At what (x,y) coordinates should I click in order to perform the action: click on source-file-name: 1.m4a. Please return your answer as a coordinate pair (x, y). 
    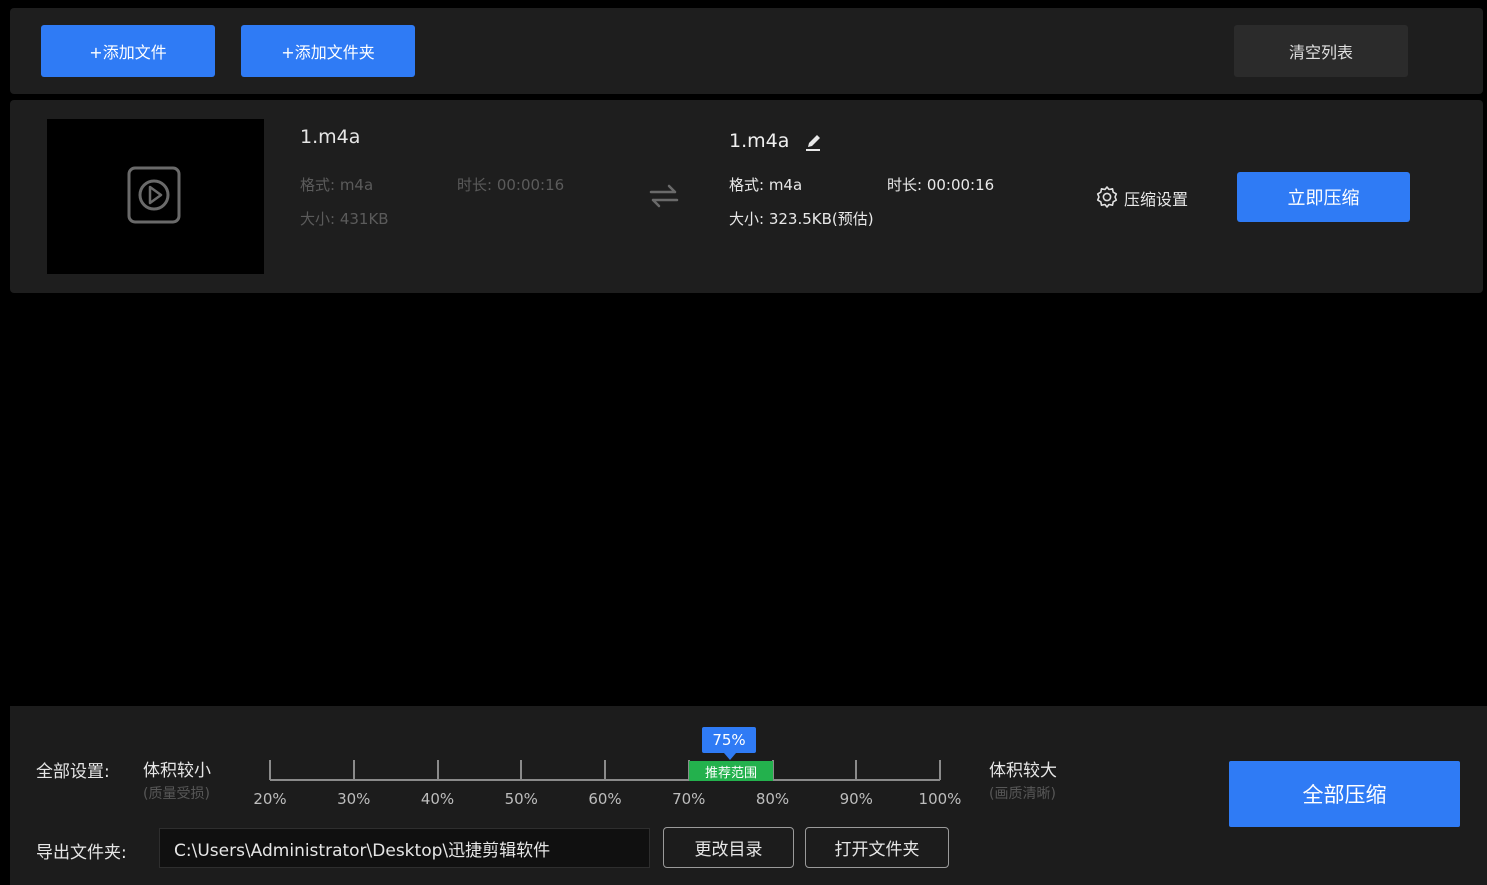
    Looking at the image, I should click on (330, 137).